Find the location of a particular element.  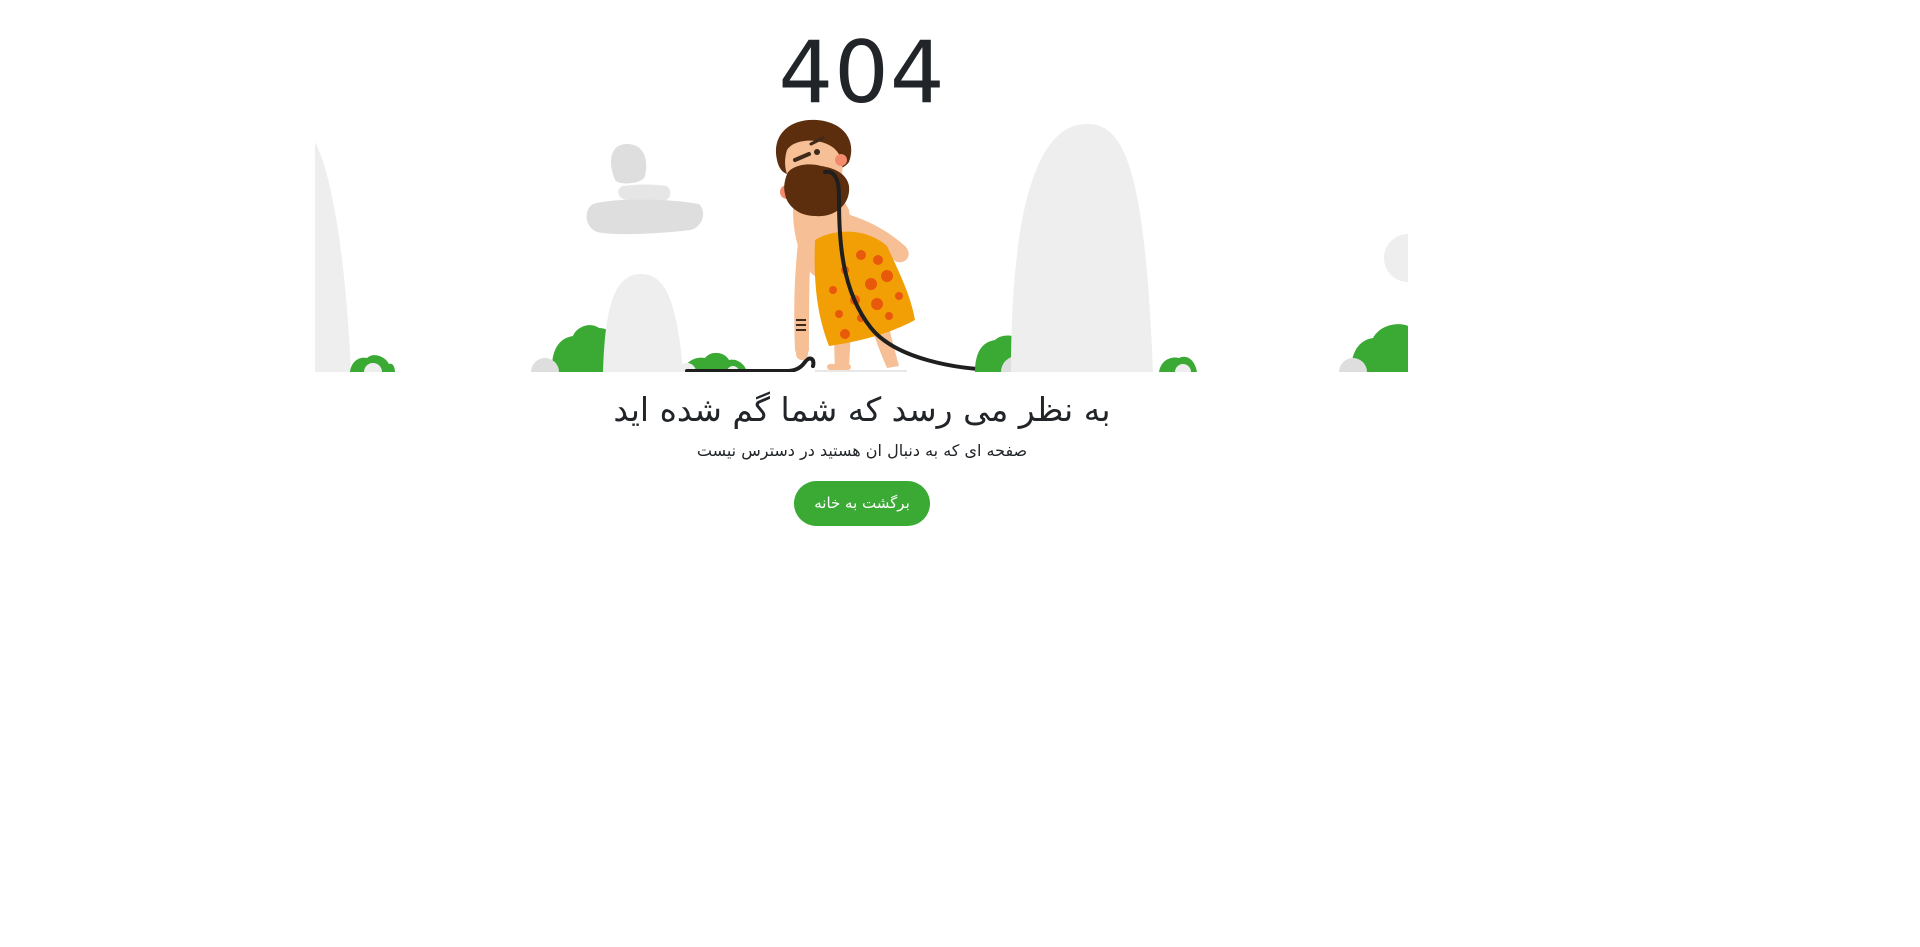

rock-right-edge is located at coordinates (1396, 258).